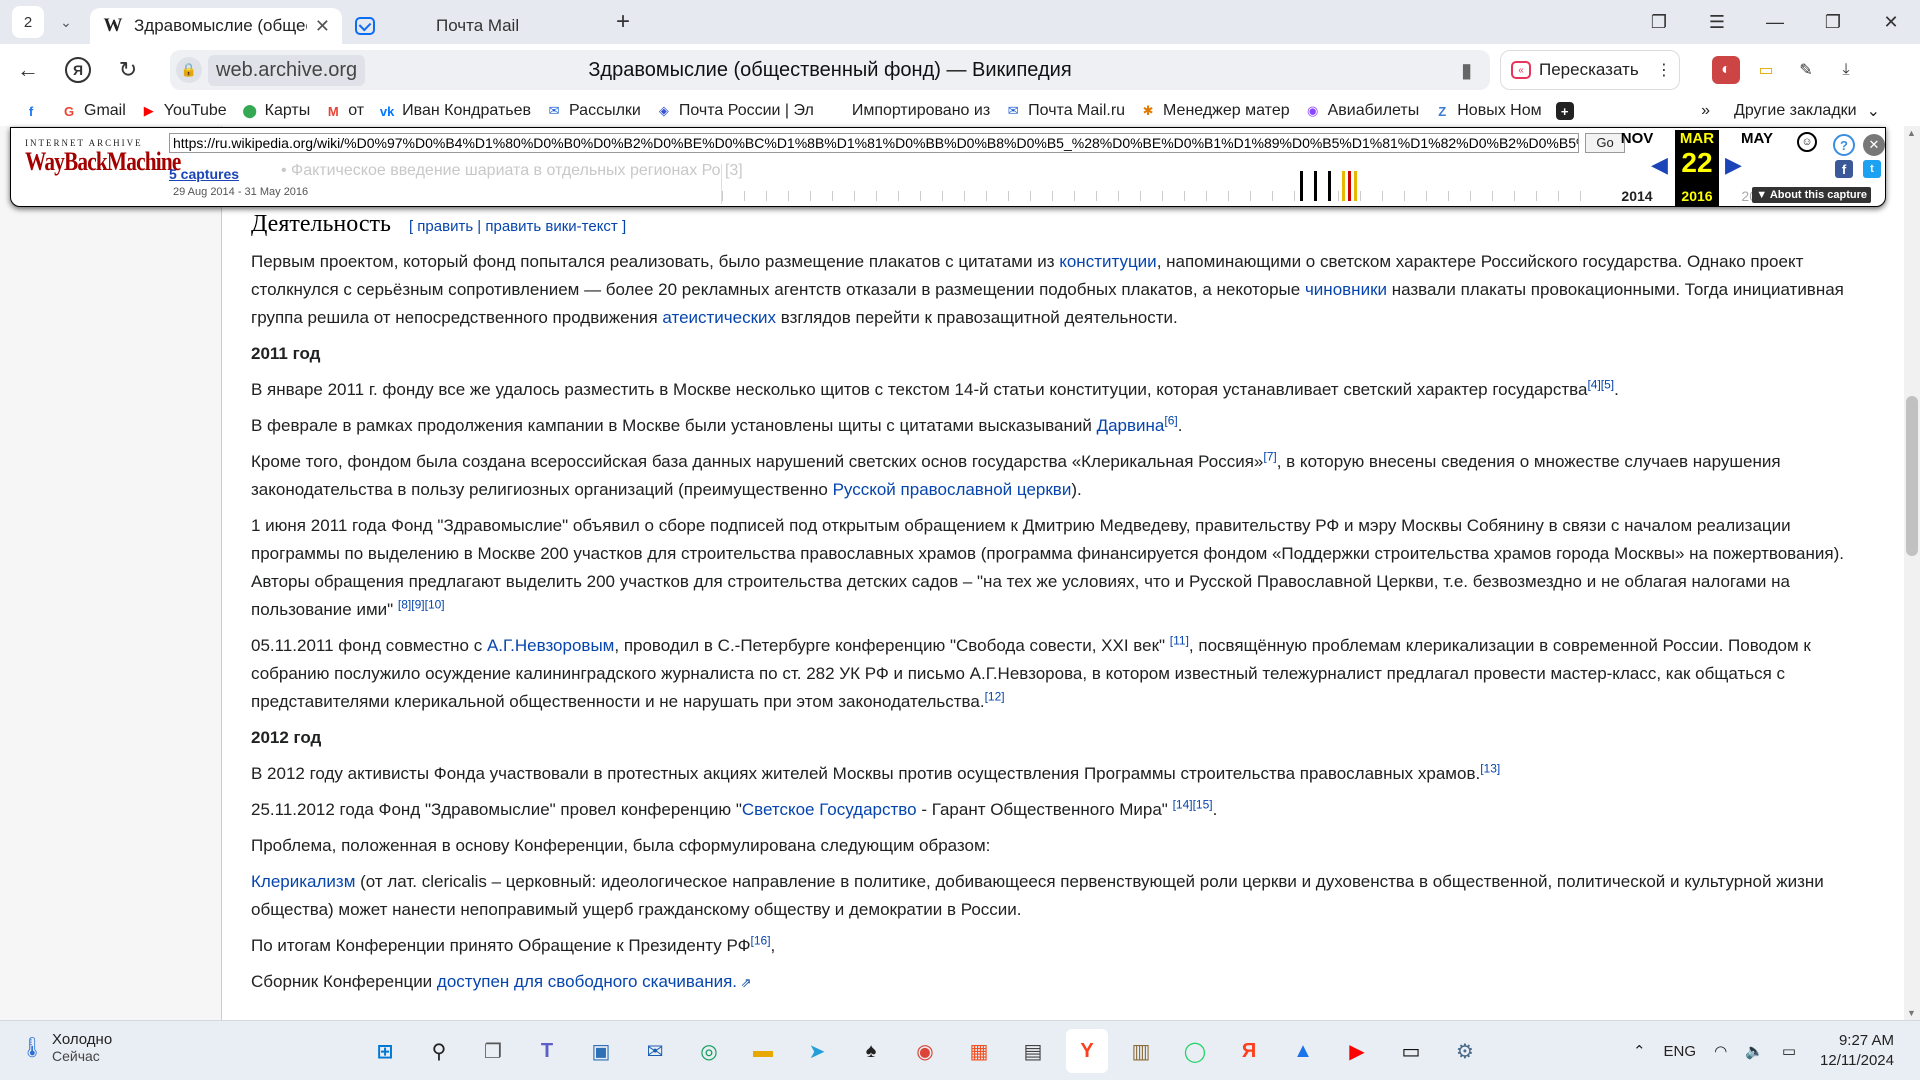 The width and height of the screenshot is (1920, 1080). Describe the element at coordinates (1170, 420) in the screenshot. I see `reference-link: [6]` at that location.